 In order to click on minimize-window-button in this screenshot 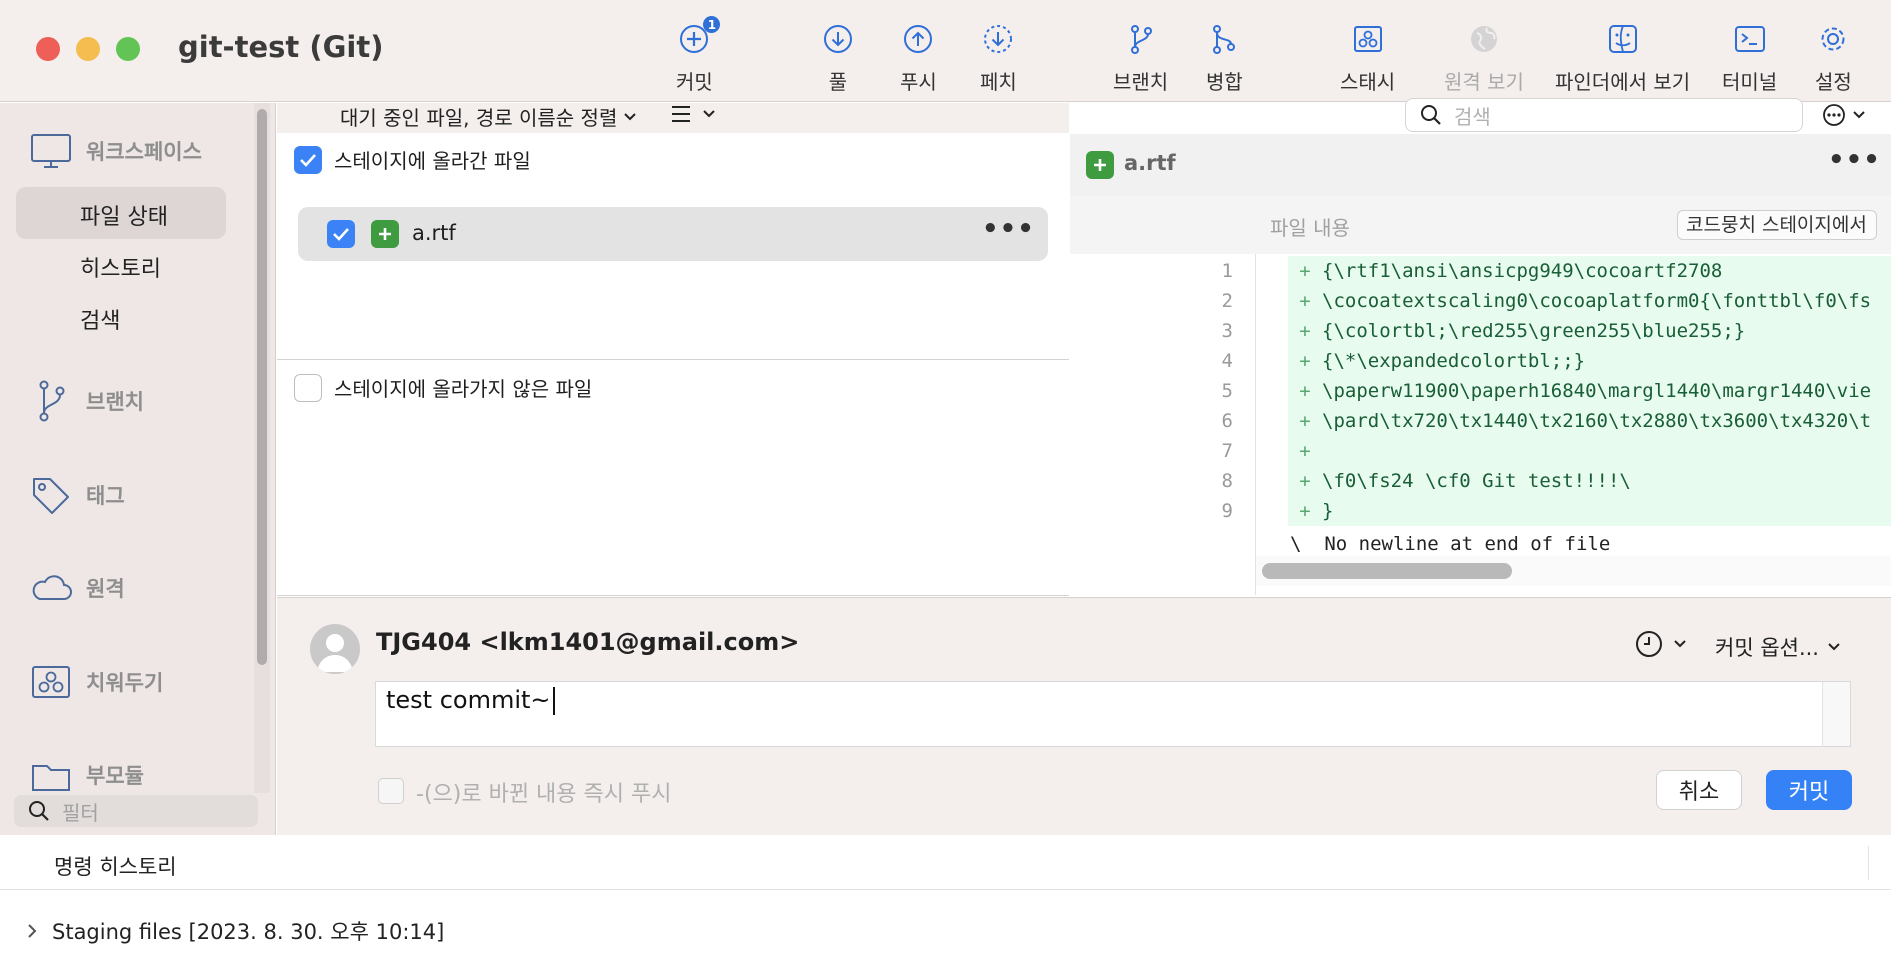, I will do `click(88, 49)`.